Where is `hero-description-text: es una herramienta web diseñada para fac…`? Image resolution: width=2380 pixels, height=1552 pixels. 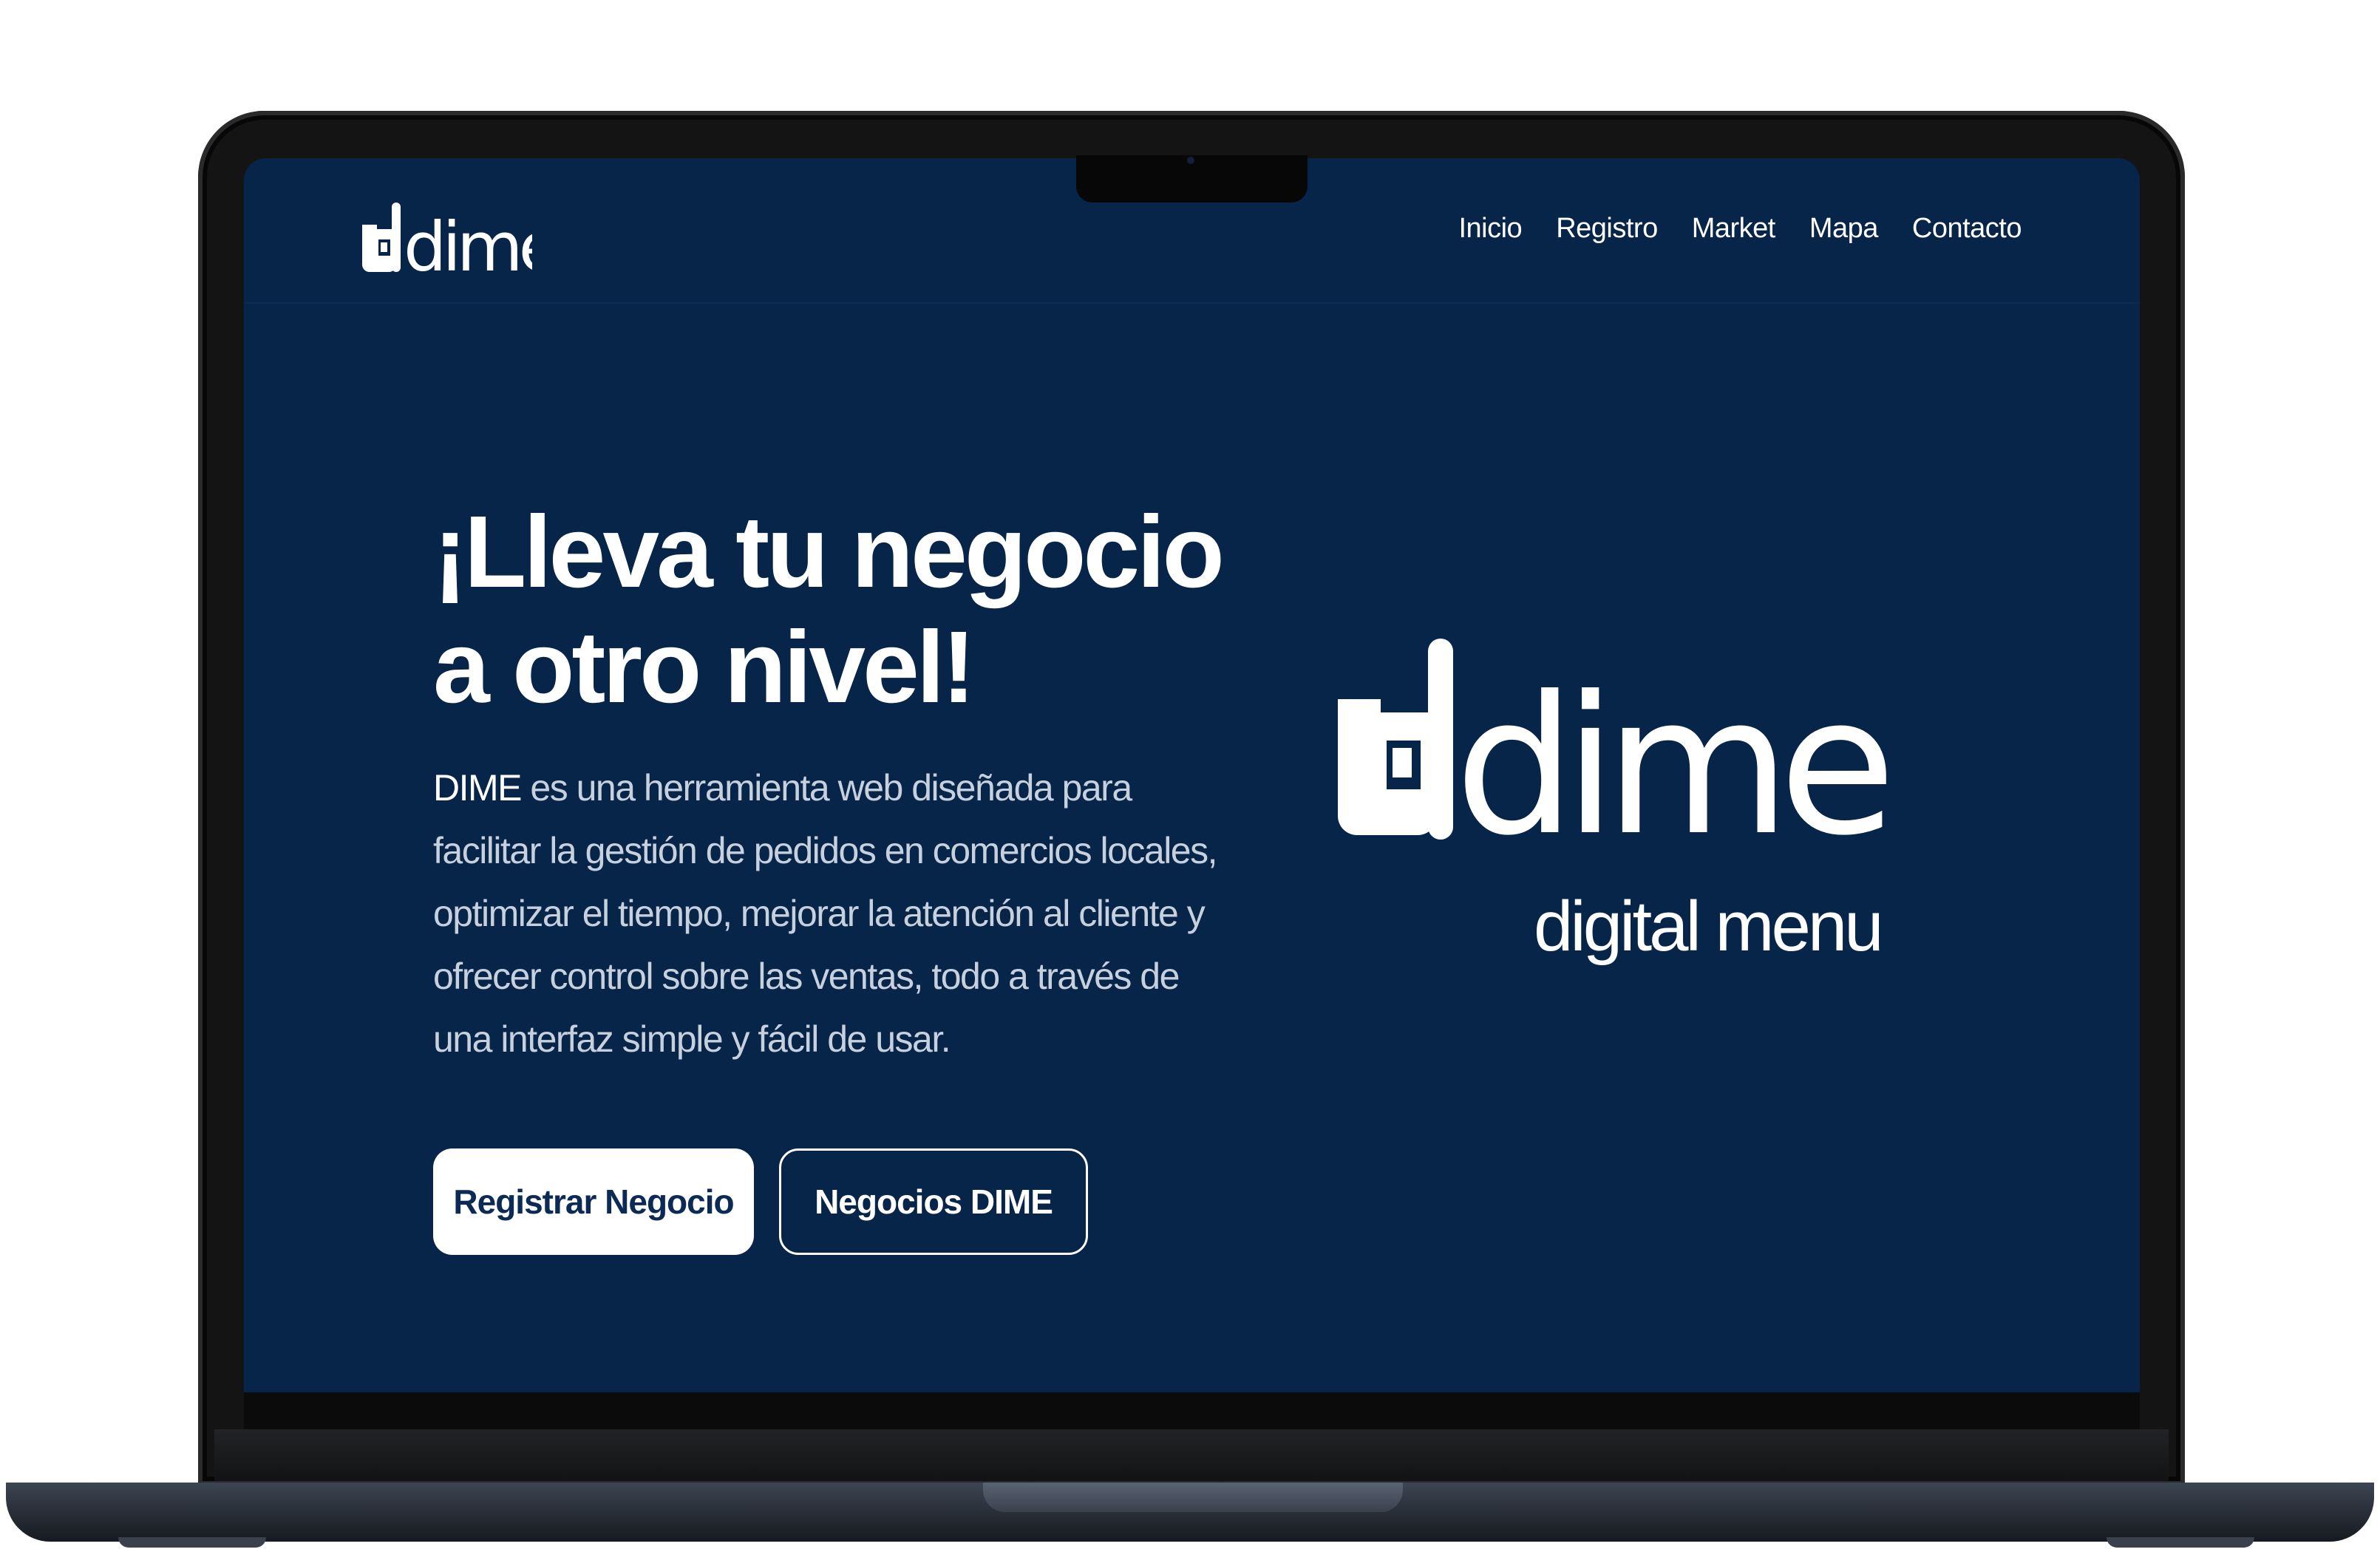 hero-description-text: es una herramienta web diseñada para fac… is located at coordinates (825, 914).